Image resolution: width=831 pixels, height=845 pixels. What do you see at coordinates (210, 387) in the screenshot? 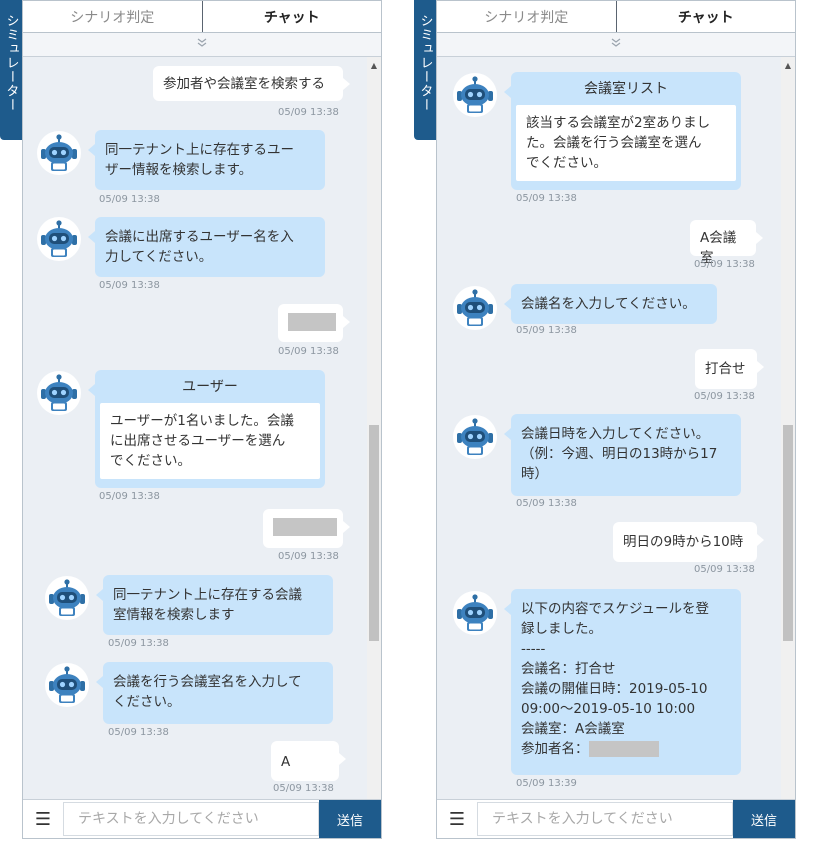
I see `card-title: ユーザー` at bounding box center [210, 387].